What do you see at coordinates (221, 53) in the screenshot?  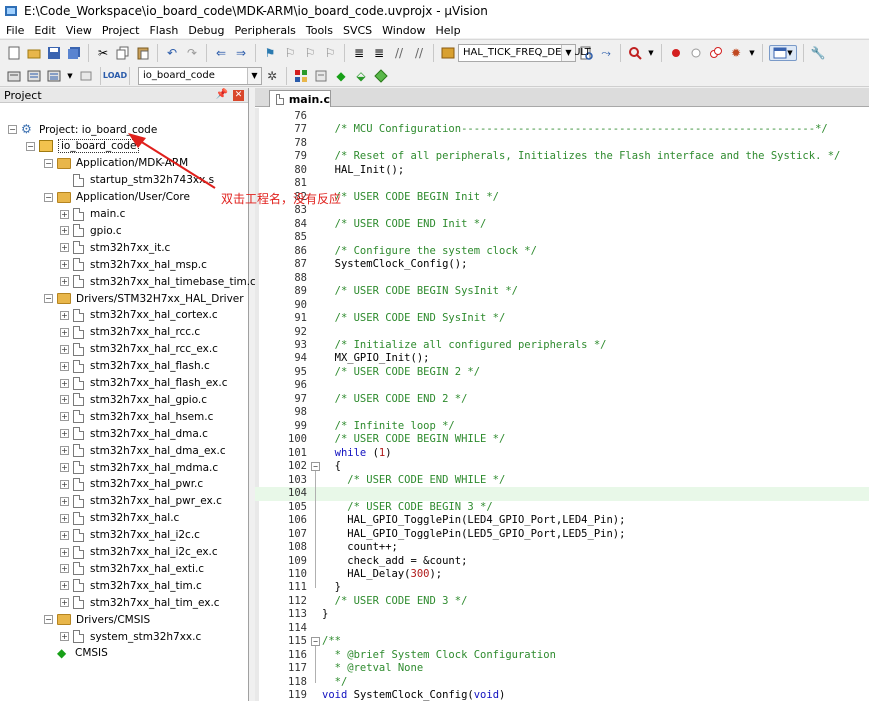 I see `navigate-back-icon: ⇐` at bounding box center [221, 53].